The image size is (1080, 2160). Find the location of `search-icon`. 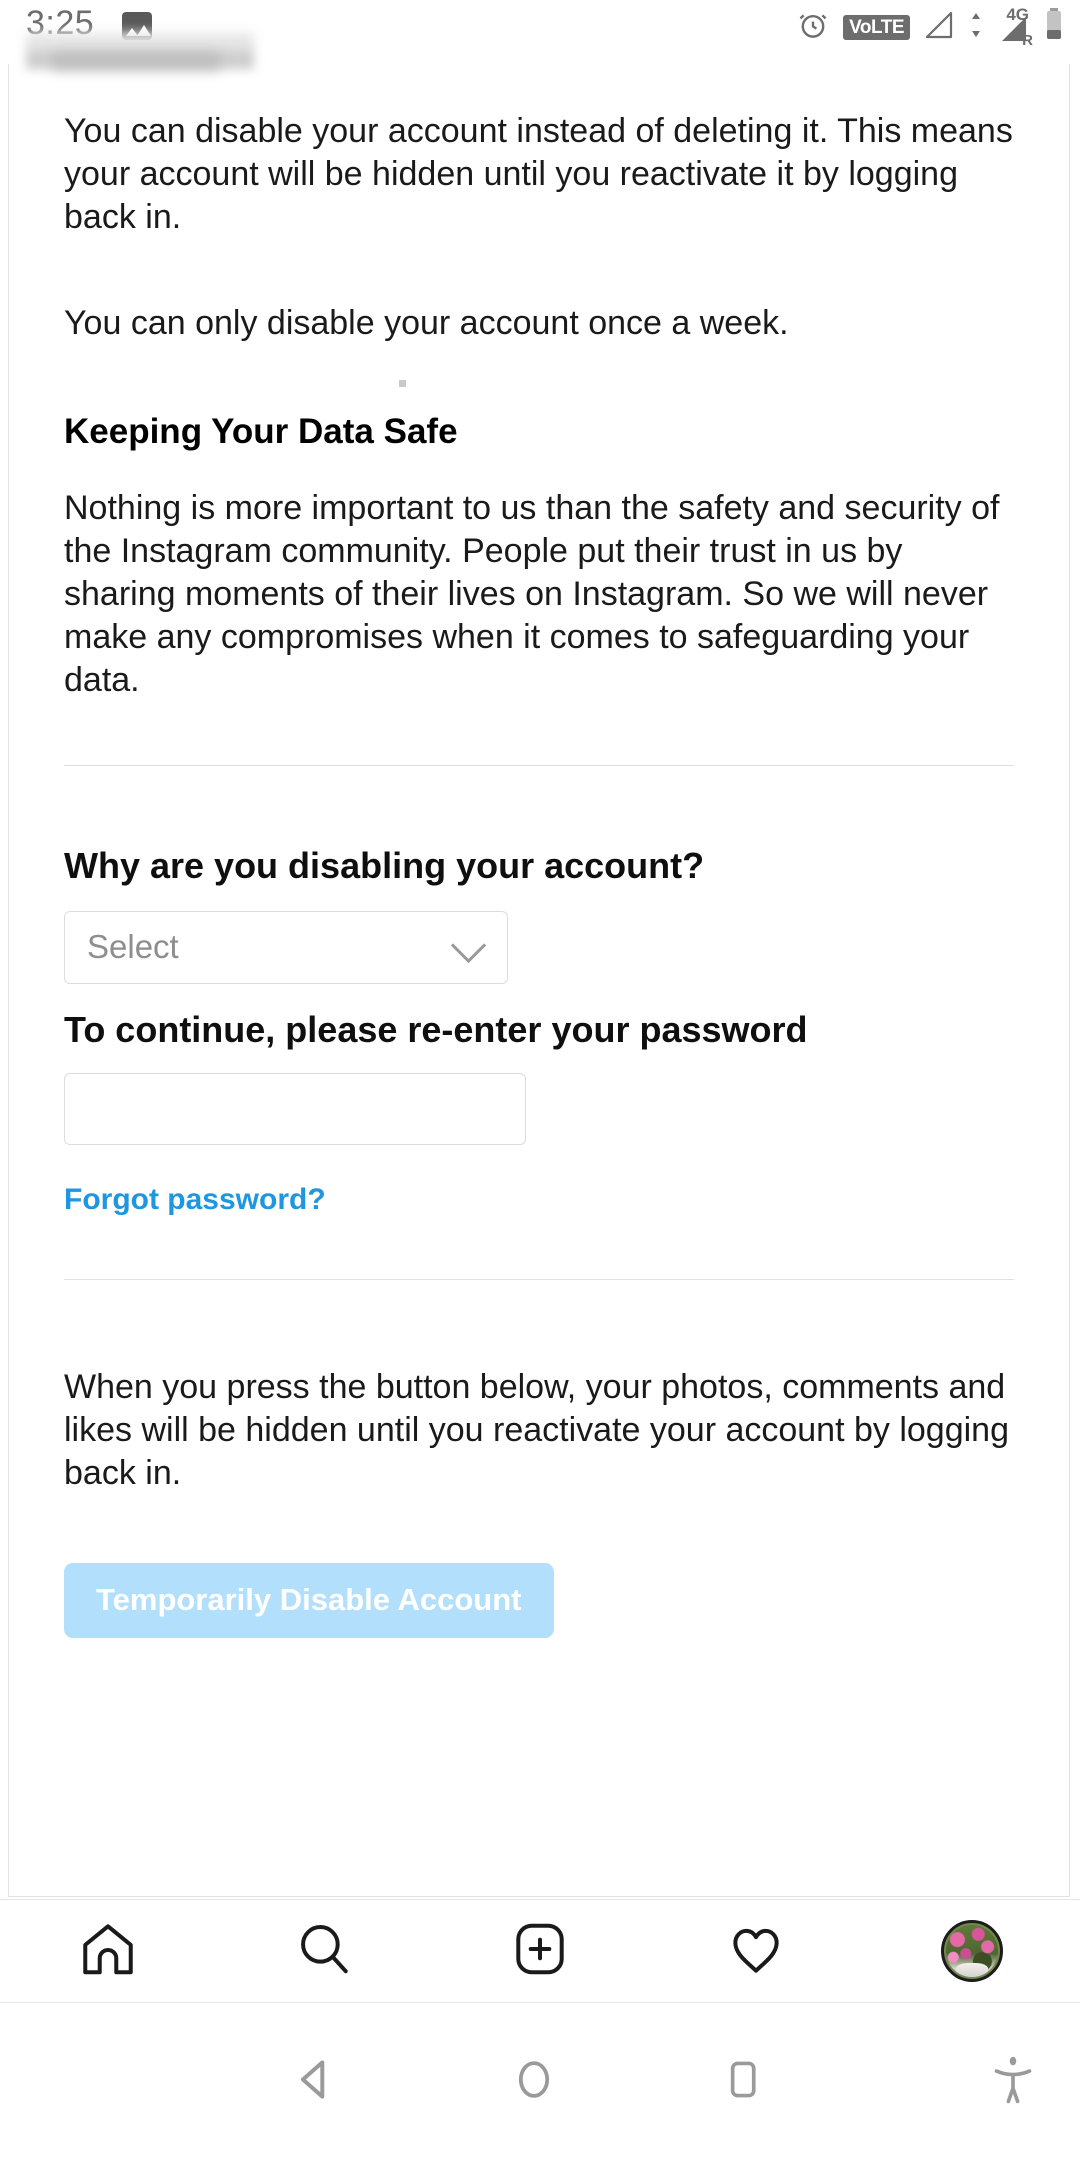

search-icon is located at coordinates (324, 1951).